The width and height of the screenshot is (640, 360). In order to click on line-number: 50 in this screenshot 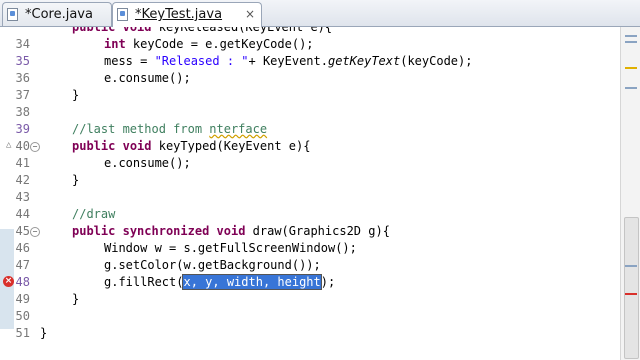, I will do `click(22, 316)`.